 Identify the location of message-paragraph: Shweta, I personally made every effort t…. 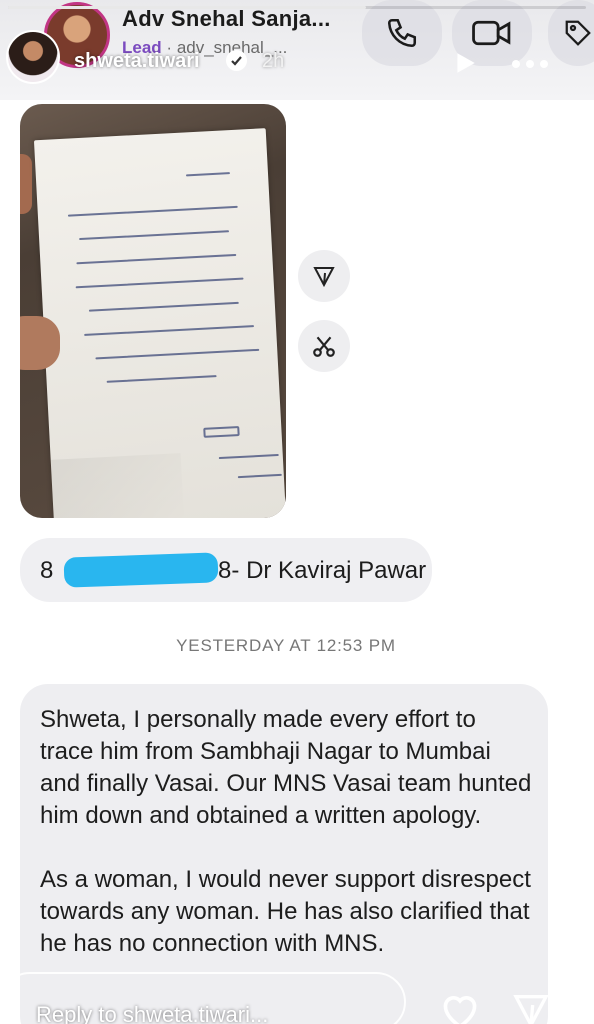
(286, 767).